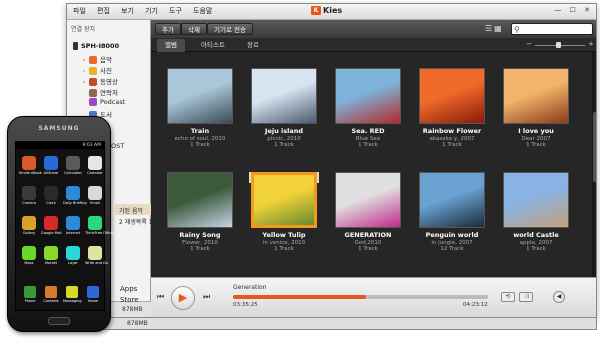  I want to click on menu-device: 기기, so click(151, 11).